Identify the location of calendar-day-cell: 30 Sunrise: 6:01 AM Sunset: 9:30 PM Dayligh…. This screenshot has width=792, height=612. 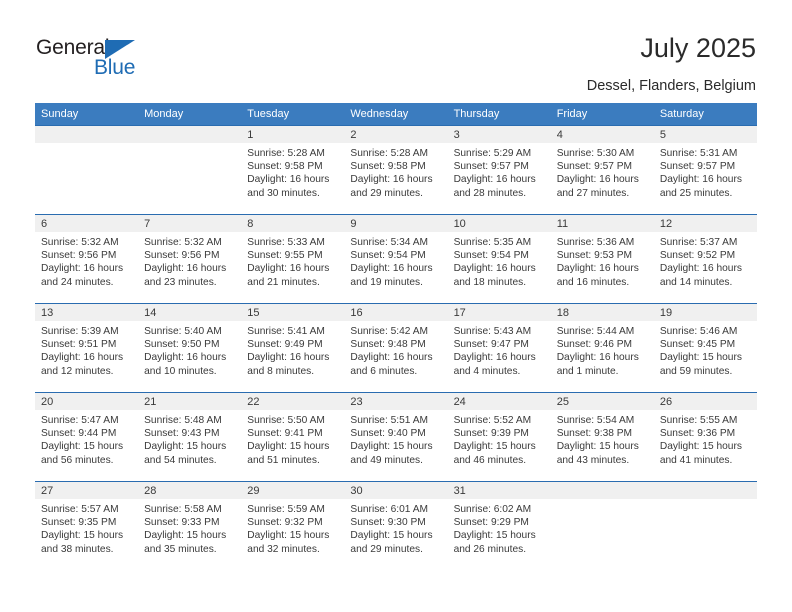
(396, 526).